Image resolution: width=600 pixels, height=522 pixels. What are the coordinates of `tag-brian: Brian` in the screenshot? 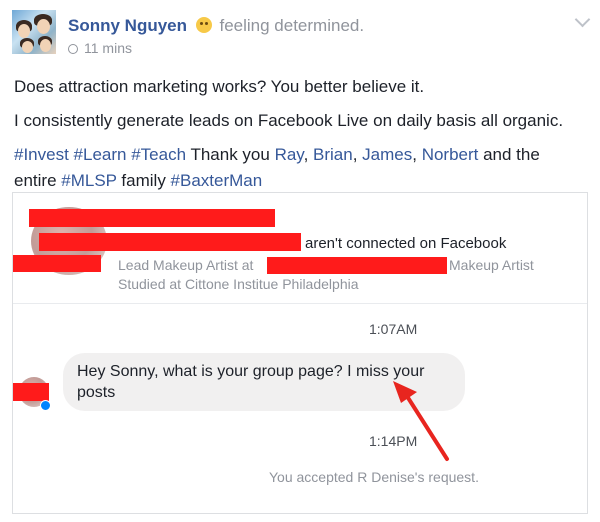 It's located at (333, 154).